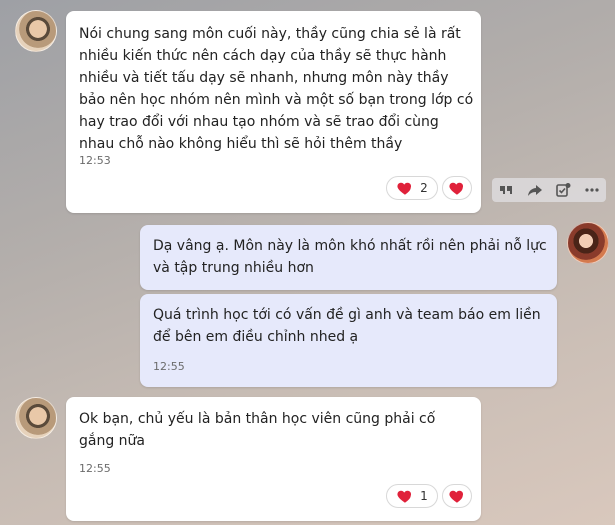 This screenshot has width=615, height=525. I want to click on reaction-count: 2, so click(424, 188).